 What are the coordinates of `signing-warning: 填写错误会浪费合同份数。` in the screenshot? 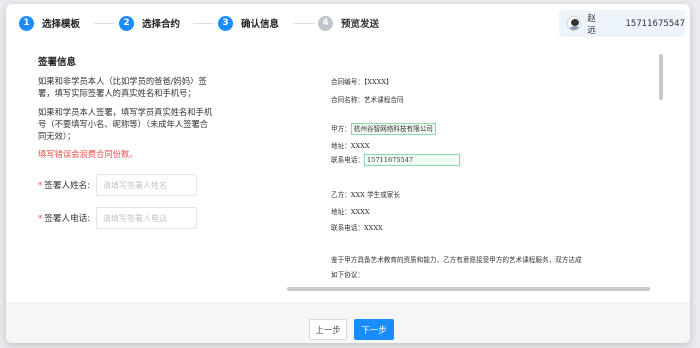 It's located at (88, 154).